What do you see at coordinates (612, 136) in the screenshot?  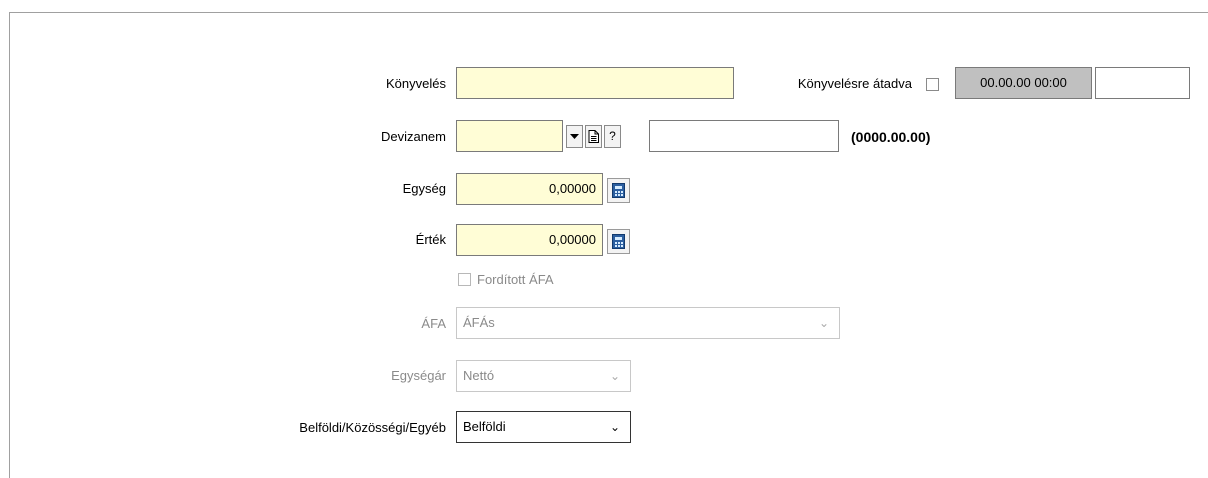 I see `help-button: ?` at bounding box center [612, 136].